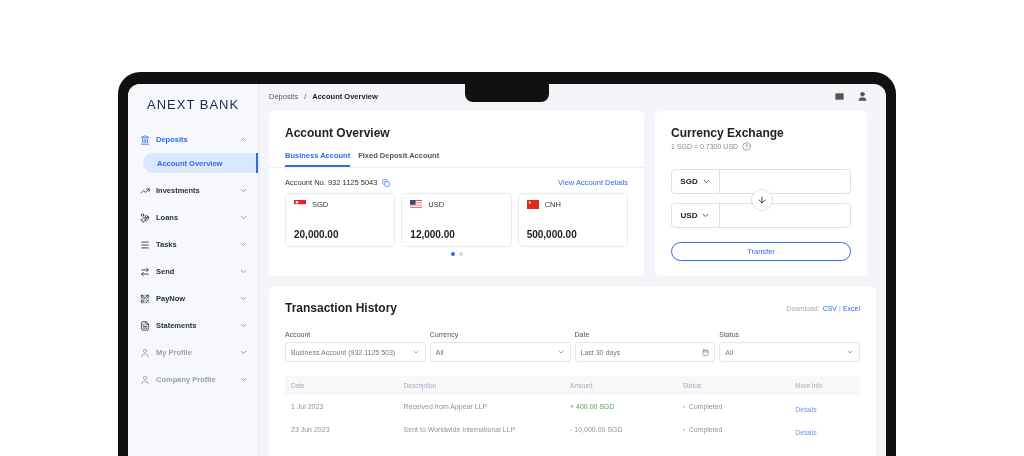 This screenshot has height=456, width=1024. I want to click on document-icon, so click(145, 325).